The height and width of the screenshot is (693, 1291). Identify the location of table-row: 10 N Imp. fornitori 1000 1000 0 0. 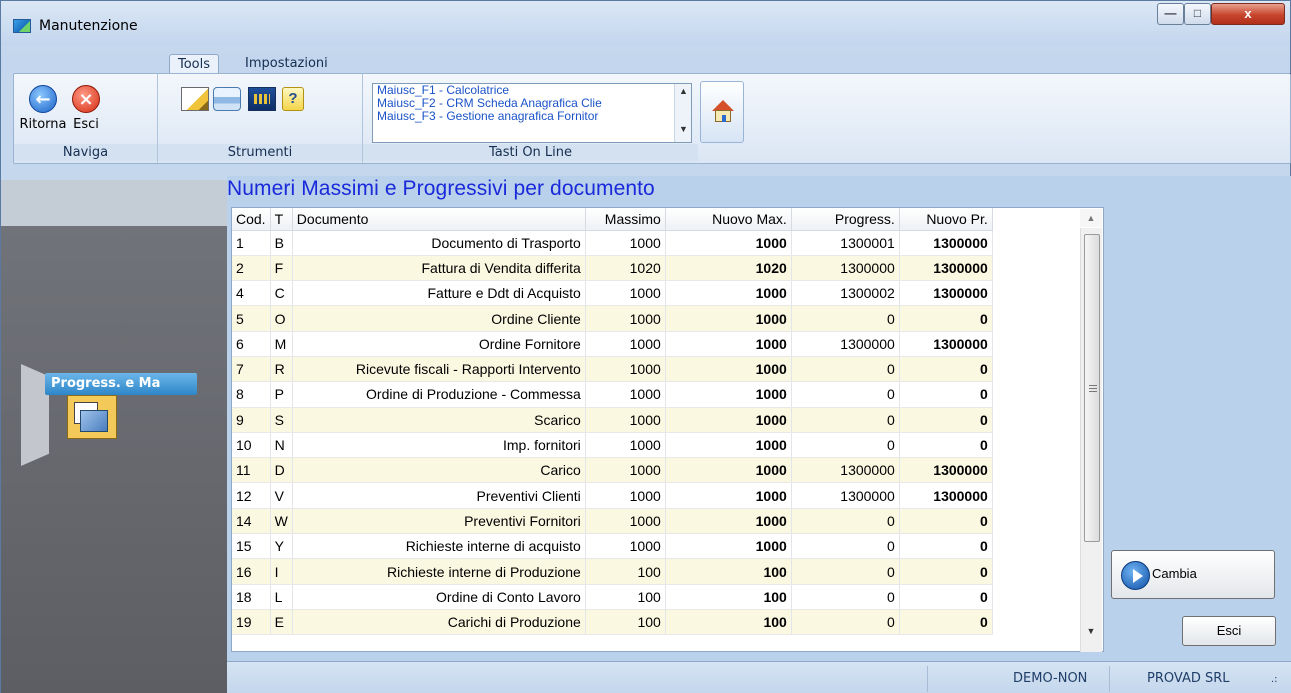
(612, 445).